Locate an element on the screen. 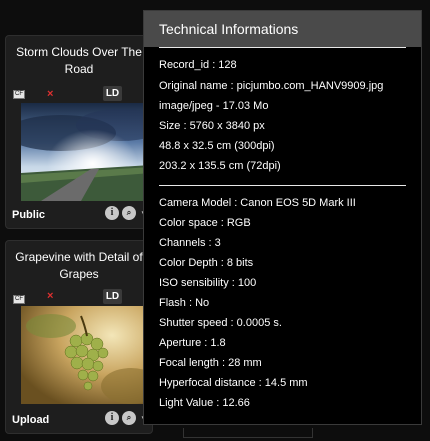 Image resolution: width=430 pixels, height=441 pixels. record-status: Upload is located at coordinates (31, 420).